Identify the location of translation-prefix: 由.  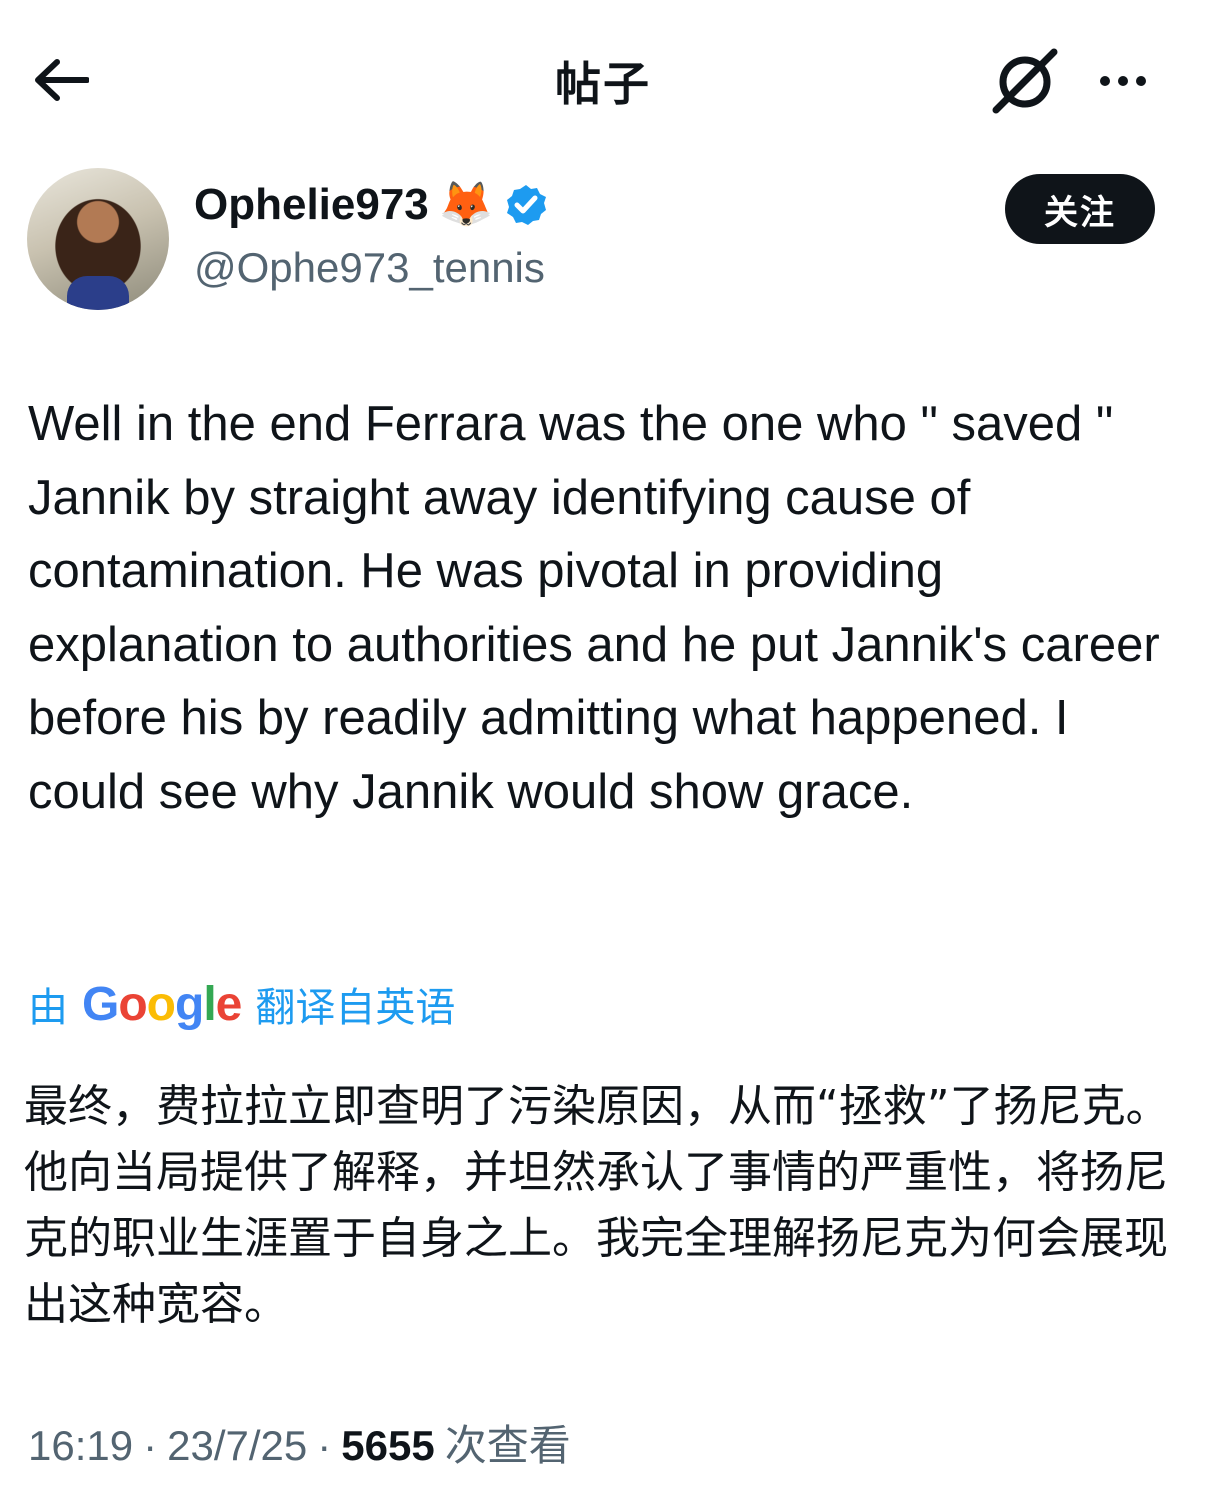
(48, 1008).